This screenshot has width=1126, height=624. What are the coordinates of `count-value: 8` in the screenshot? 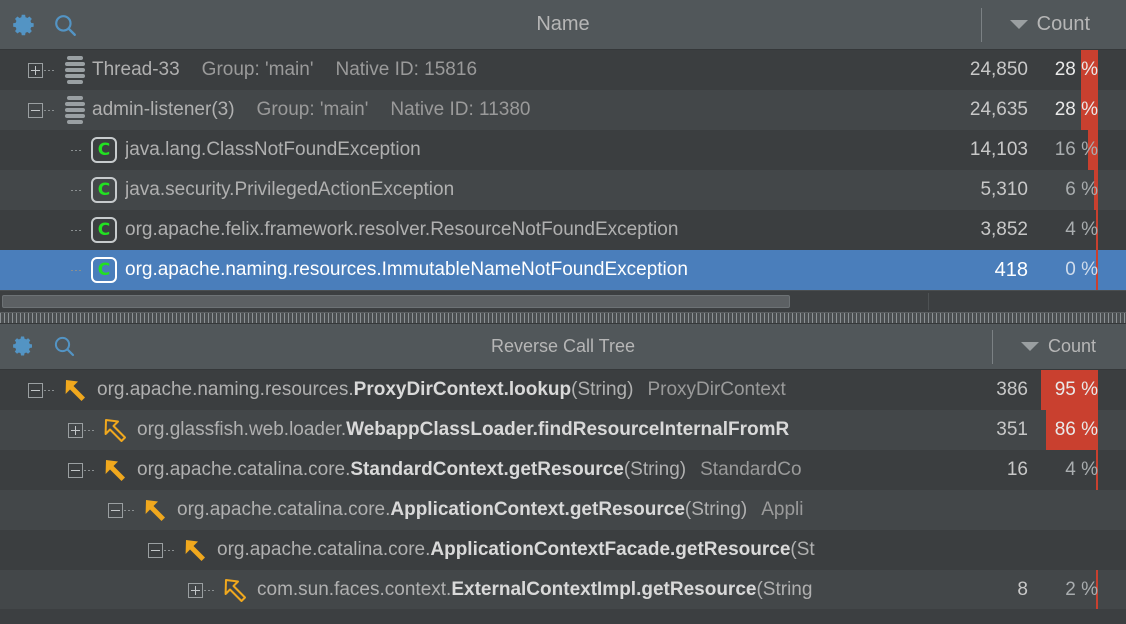 It's located at (1022, 589).